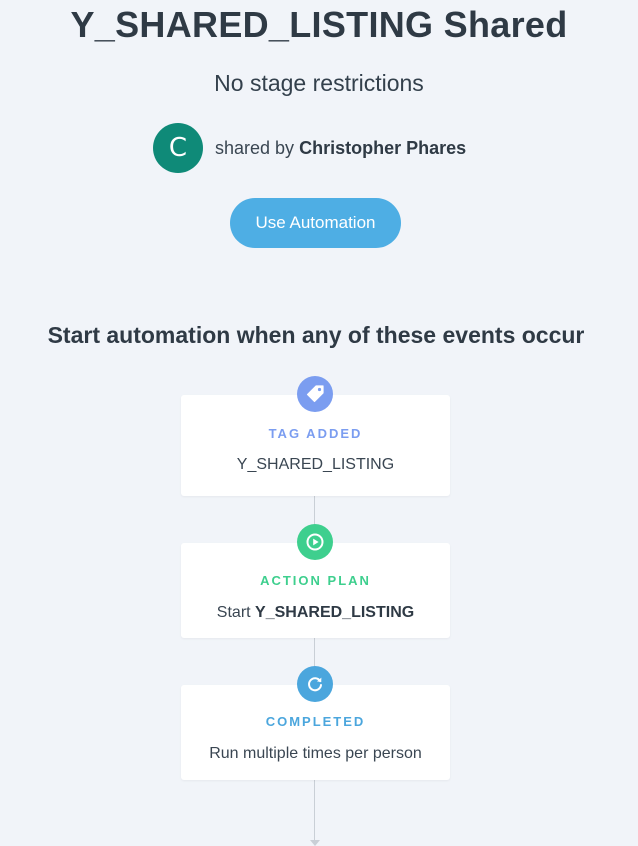 Image resolution: width=638 pixels, height=846 pixels. I want to click on use-automation-button: Use Automation, so click(315, 223).